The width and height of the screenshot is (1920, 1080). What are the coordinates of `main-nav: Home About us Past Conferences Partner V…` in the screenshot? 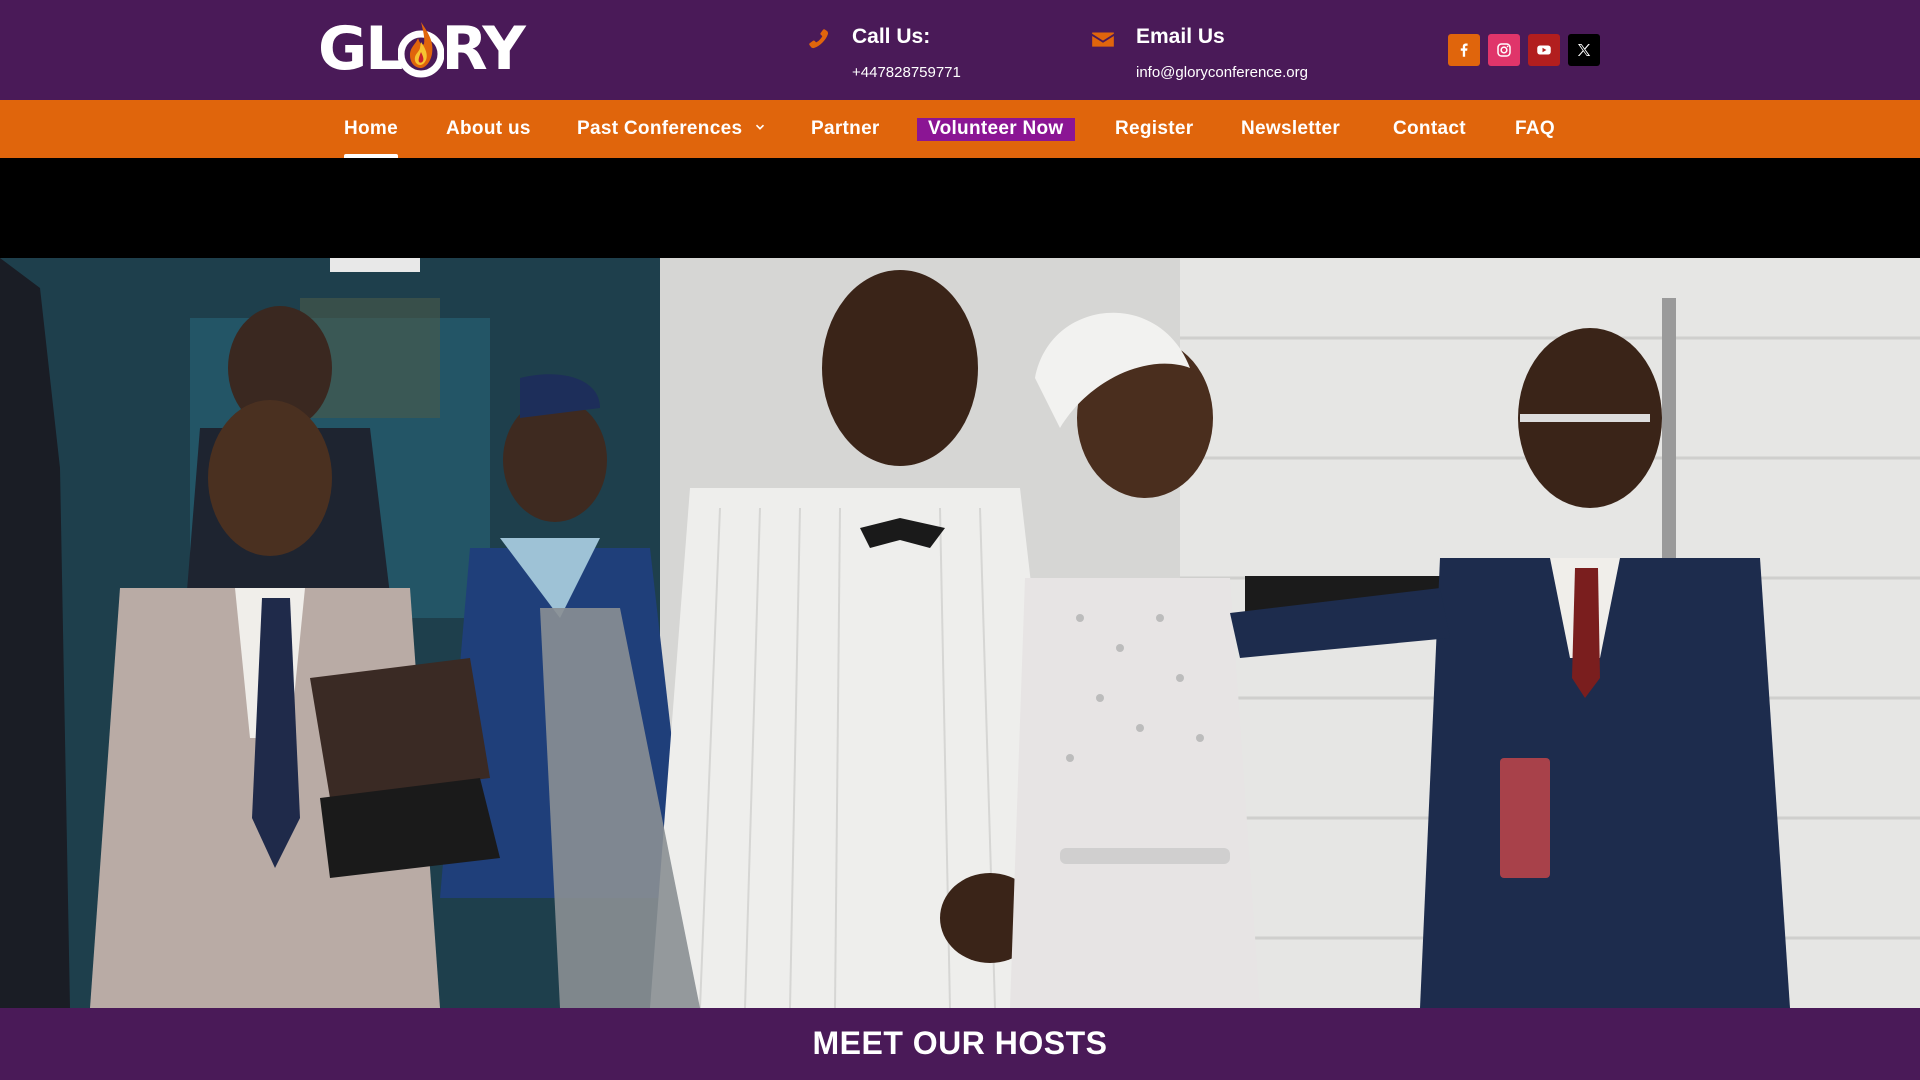 It's located at (960, 129).